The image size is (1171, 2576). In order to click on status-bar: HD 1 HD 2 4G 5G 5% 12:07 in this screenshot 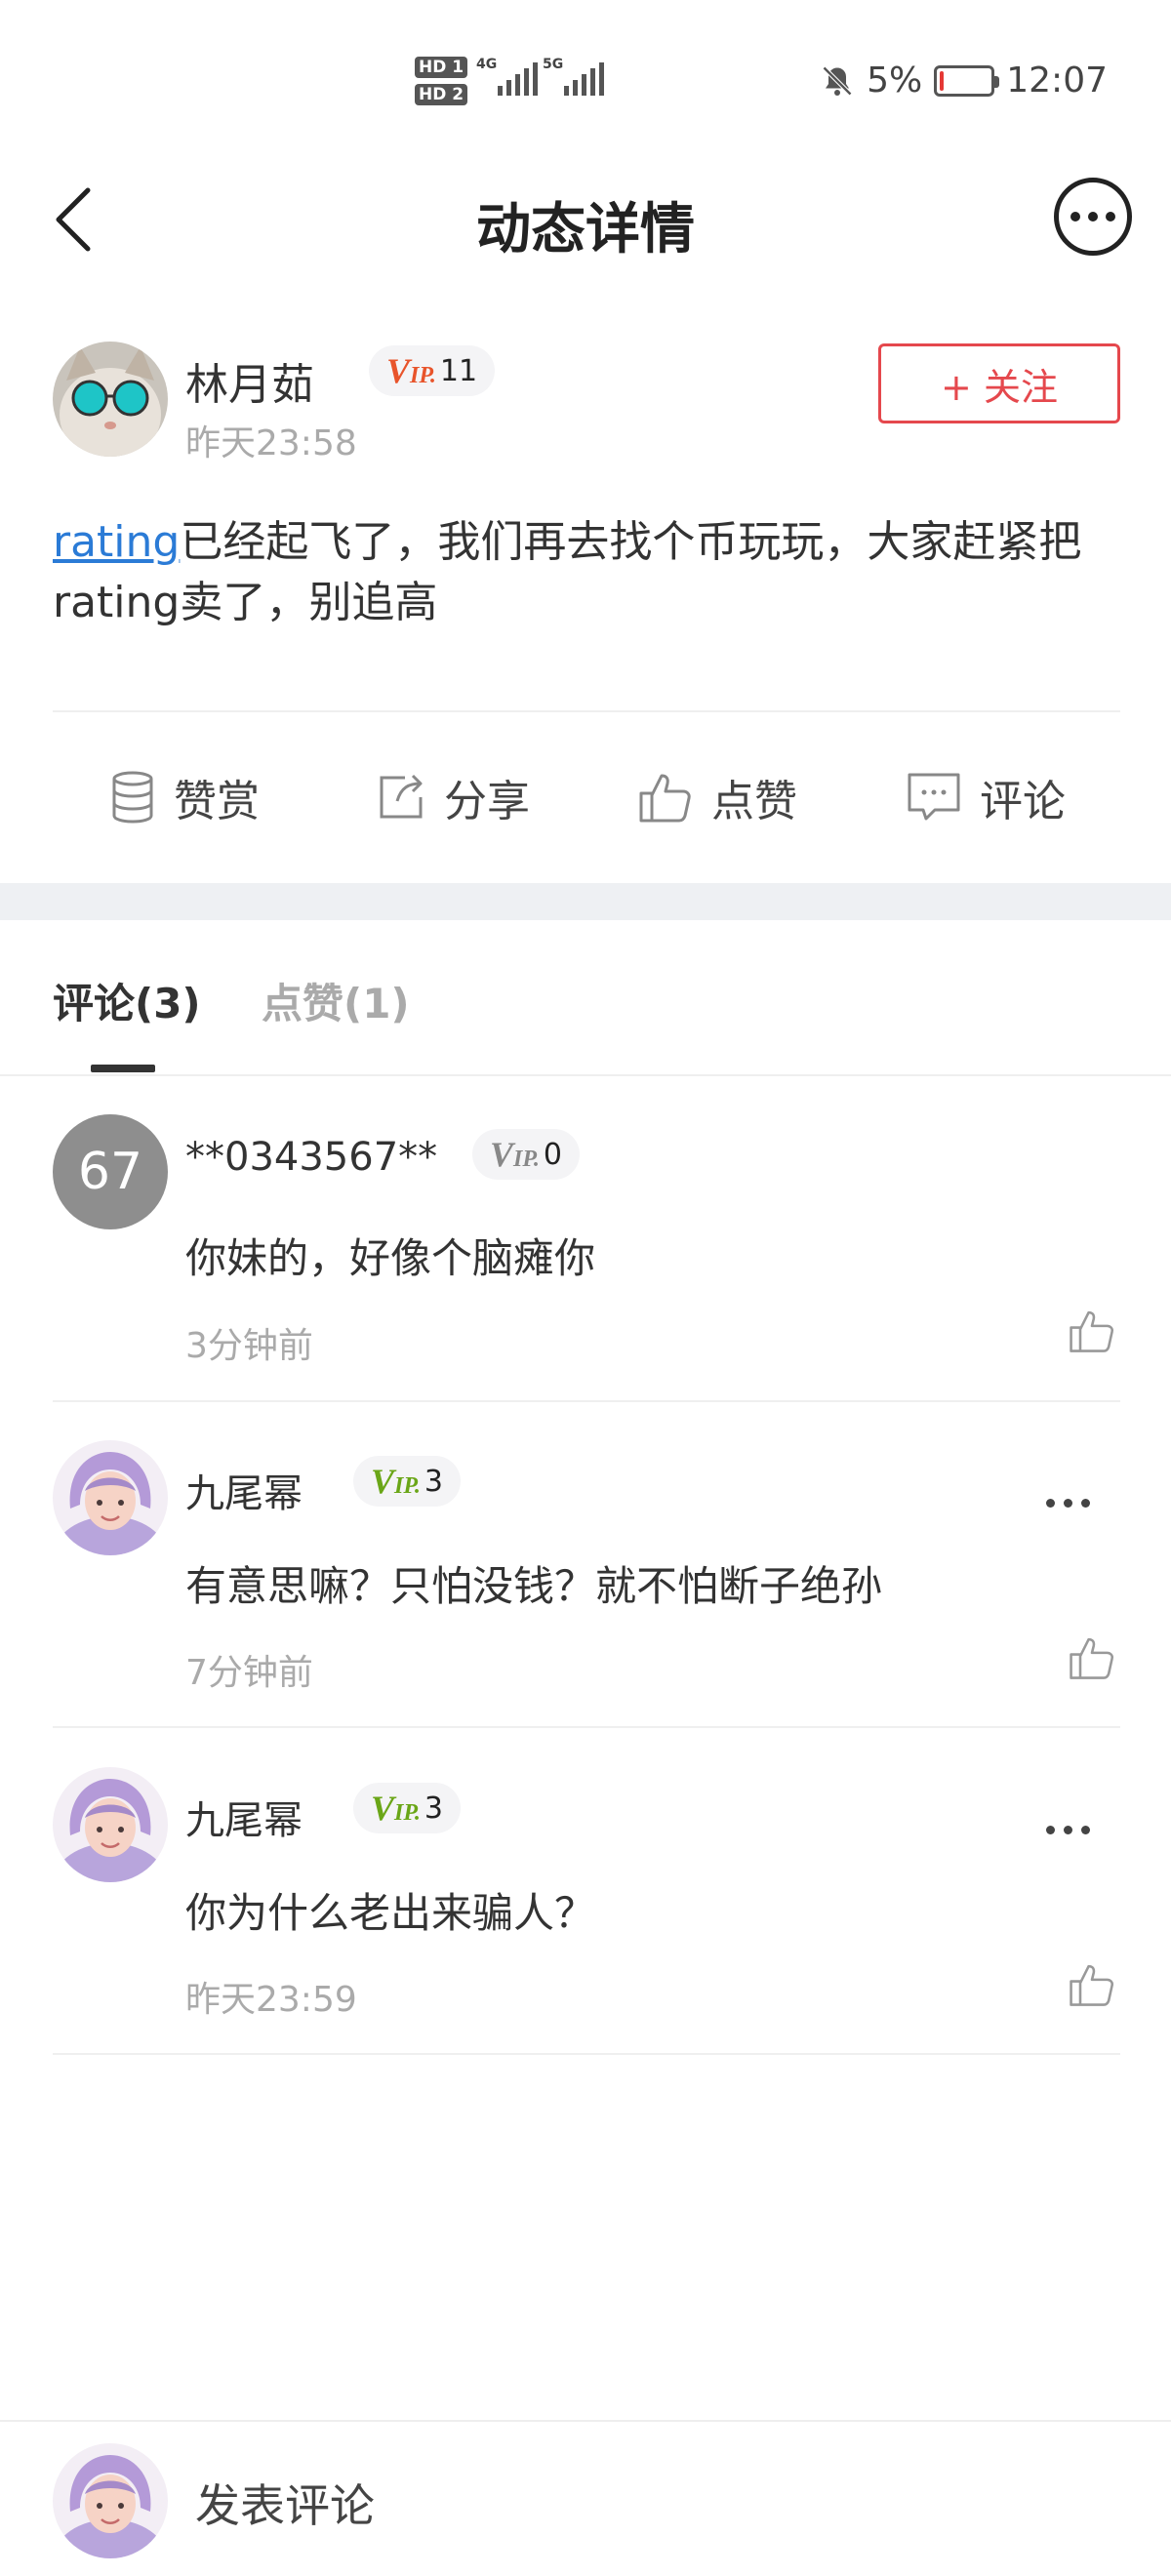, I will do `click(585, 73)`.